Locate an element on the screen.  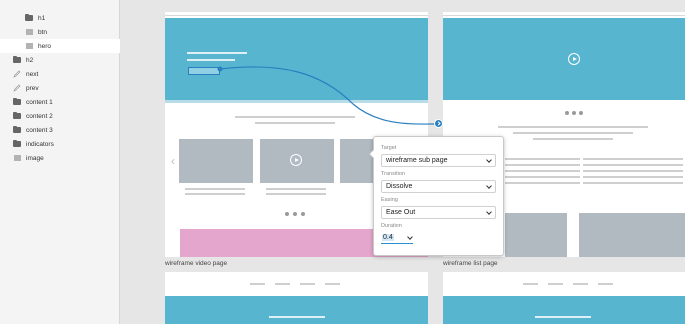
transition-select: Dissolve is located at coordinates (438, 186).